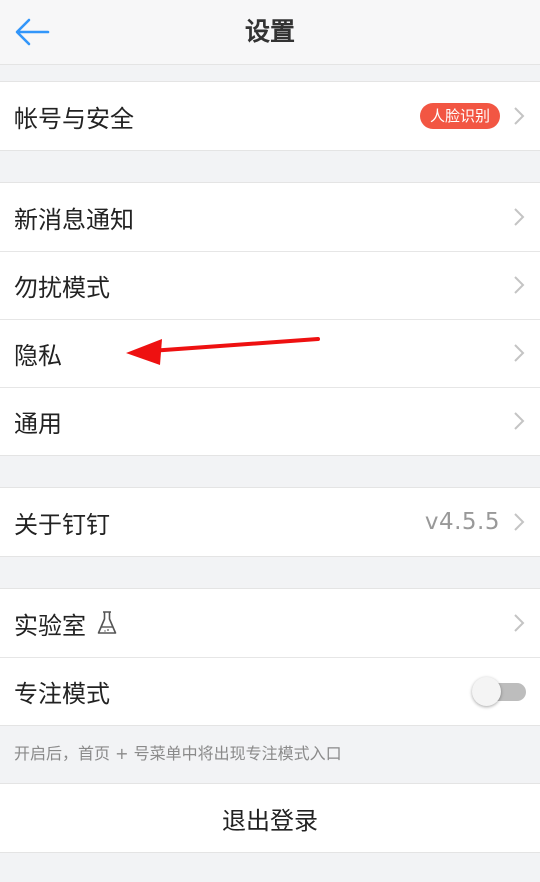 This screenshot has width=540, height=882. What do you see at coordinates (459, 116) in the screenshot?
I see `face-recognition-badge: 人脸识别` at bounding box center [459, 116].